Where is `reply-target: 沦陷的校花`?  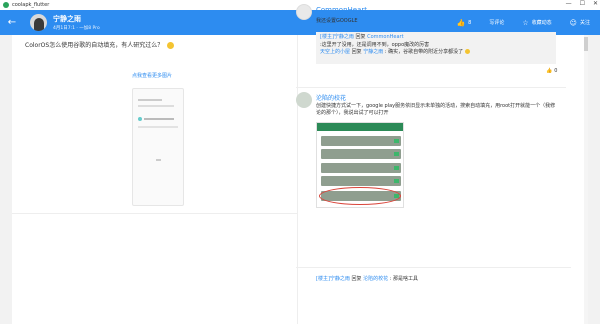
reply-target: 沦陷的校花 is located at coordinates (375, 279).